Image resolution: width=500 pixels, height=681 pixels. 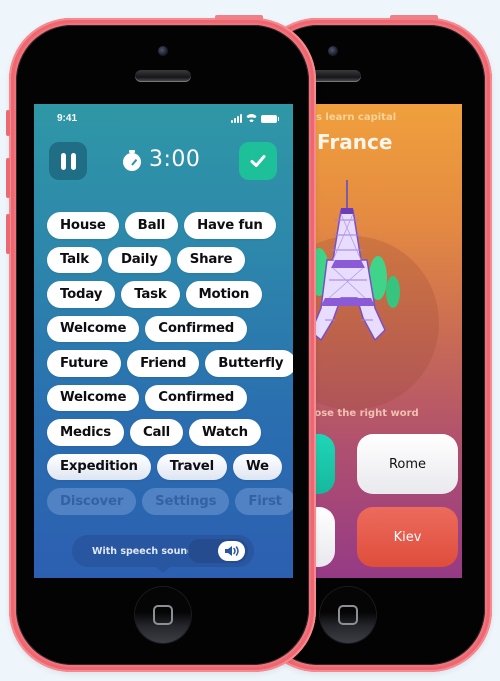 What do you see at coordinates (257, 466) in the screenshot?
I see `word-chip: We` at bounding box center [257, 466].